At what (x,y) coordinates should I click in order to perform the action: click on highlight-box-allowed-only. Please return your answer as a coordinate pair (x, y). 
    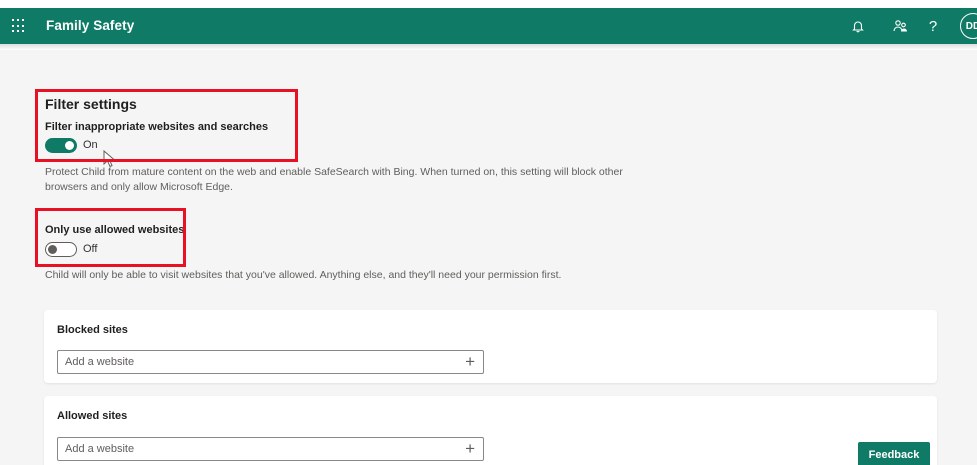
    Looking at the image, I should click on (110, 237).